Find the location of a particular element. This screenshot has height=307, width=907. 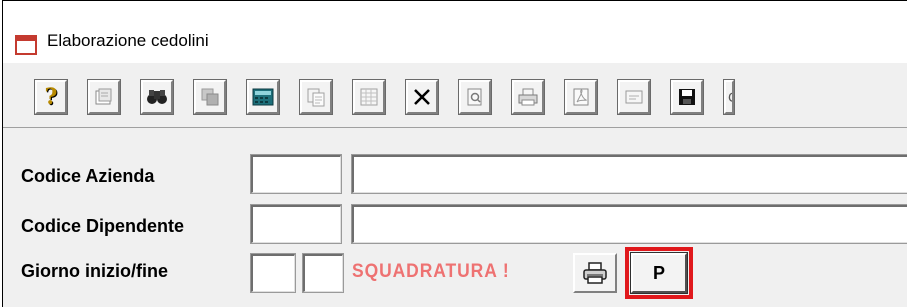

copy-document-icon is located at coordinates (316, 97).